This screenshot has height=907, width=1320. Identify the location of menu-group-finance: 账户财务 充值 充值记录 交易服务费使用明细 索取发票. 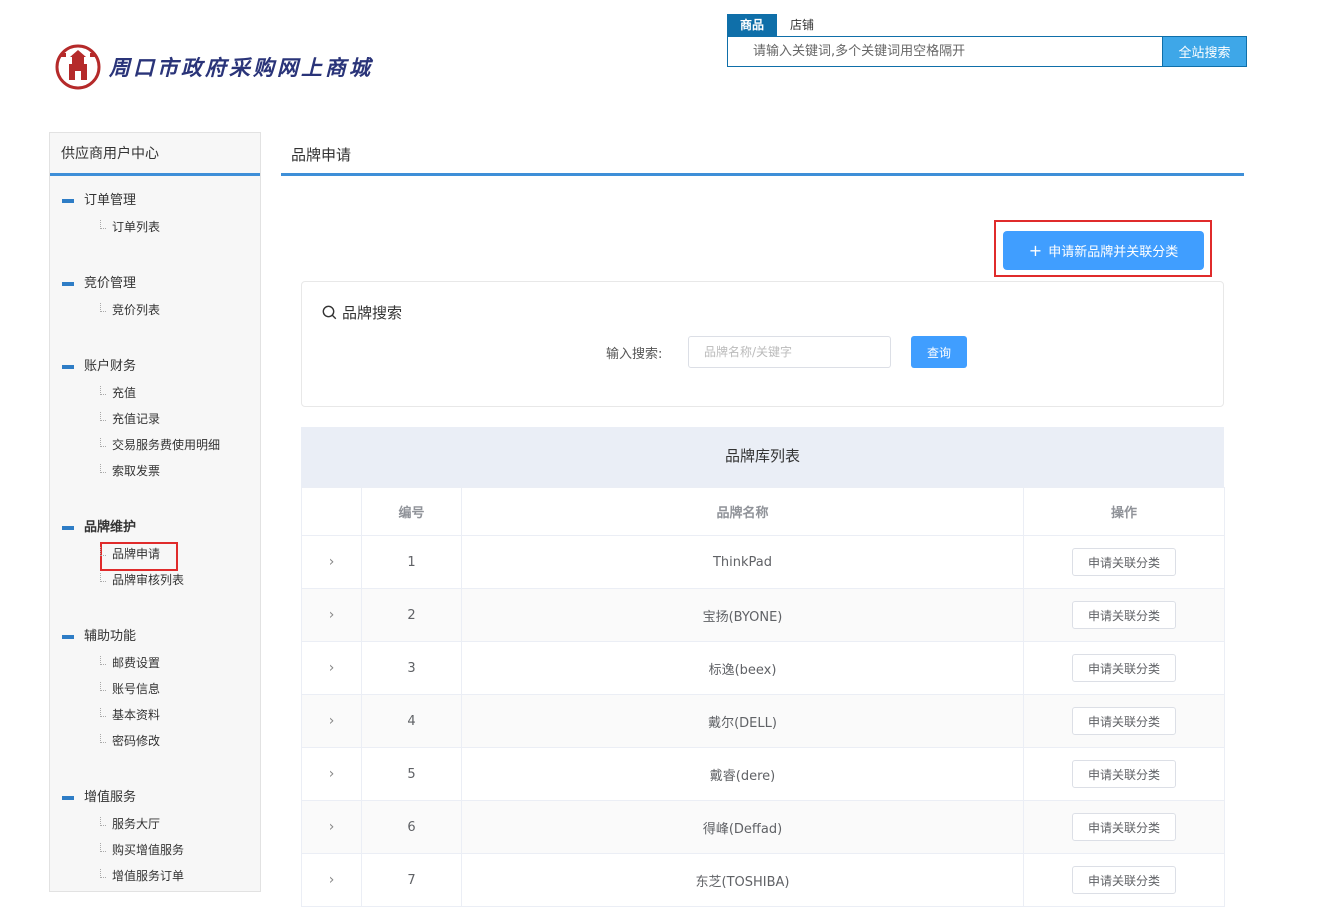
(155, 419).